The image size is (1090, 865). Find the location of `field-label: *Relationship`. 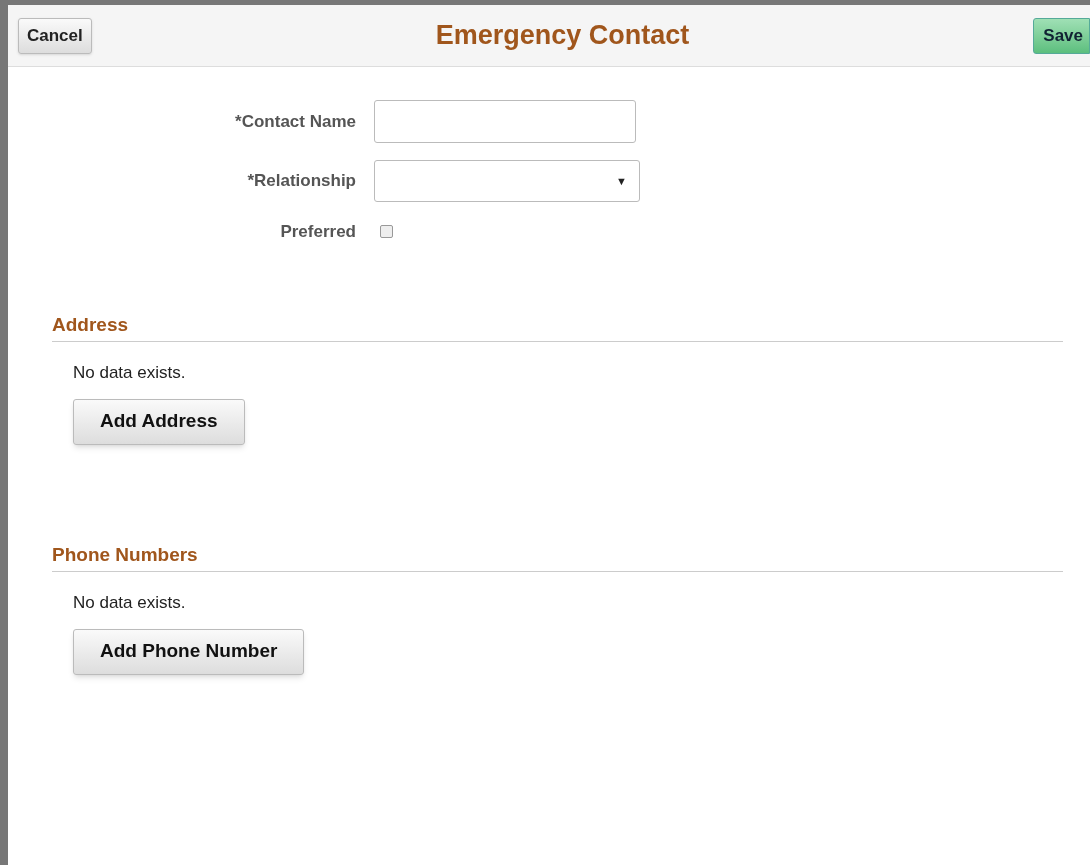

field-label: *Relationship is located at coordinates (301, 181).